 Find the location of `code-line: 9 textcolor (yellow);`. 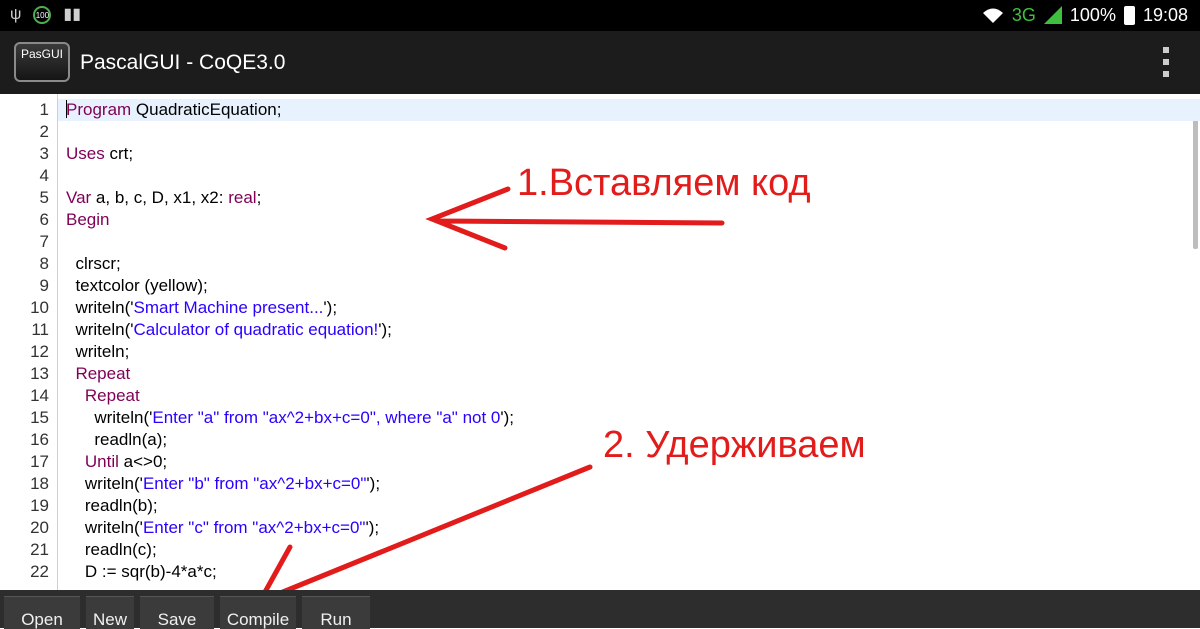

code-line: 9 textcolor (yellow); is located at coordinates (593, 286).